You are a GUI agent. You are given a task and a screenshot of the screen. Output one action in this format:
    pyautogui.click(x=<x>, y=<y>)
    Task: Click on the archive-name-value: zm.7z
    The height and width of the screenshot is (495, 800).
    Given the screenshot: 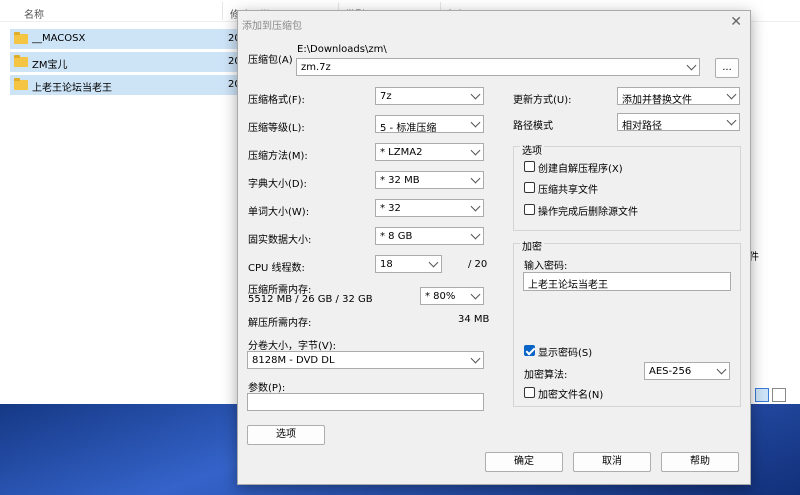 What is the action you would take?
    pyautogui.click(x=316, y=67)
    